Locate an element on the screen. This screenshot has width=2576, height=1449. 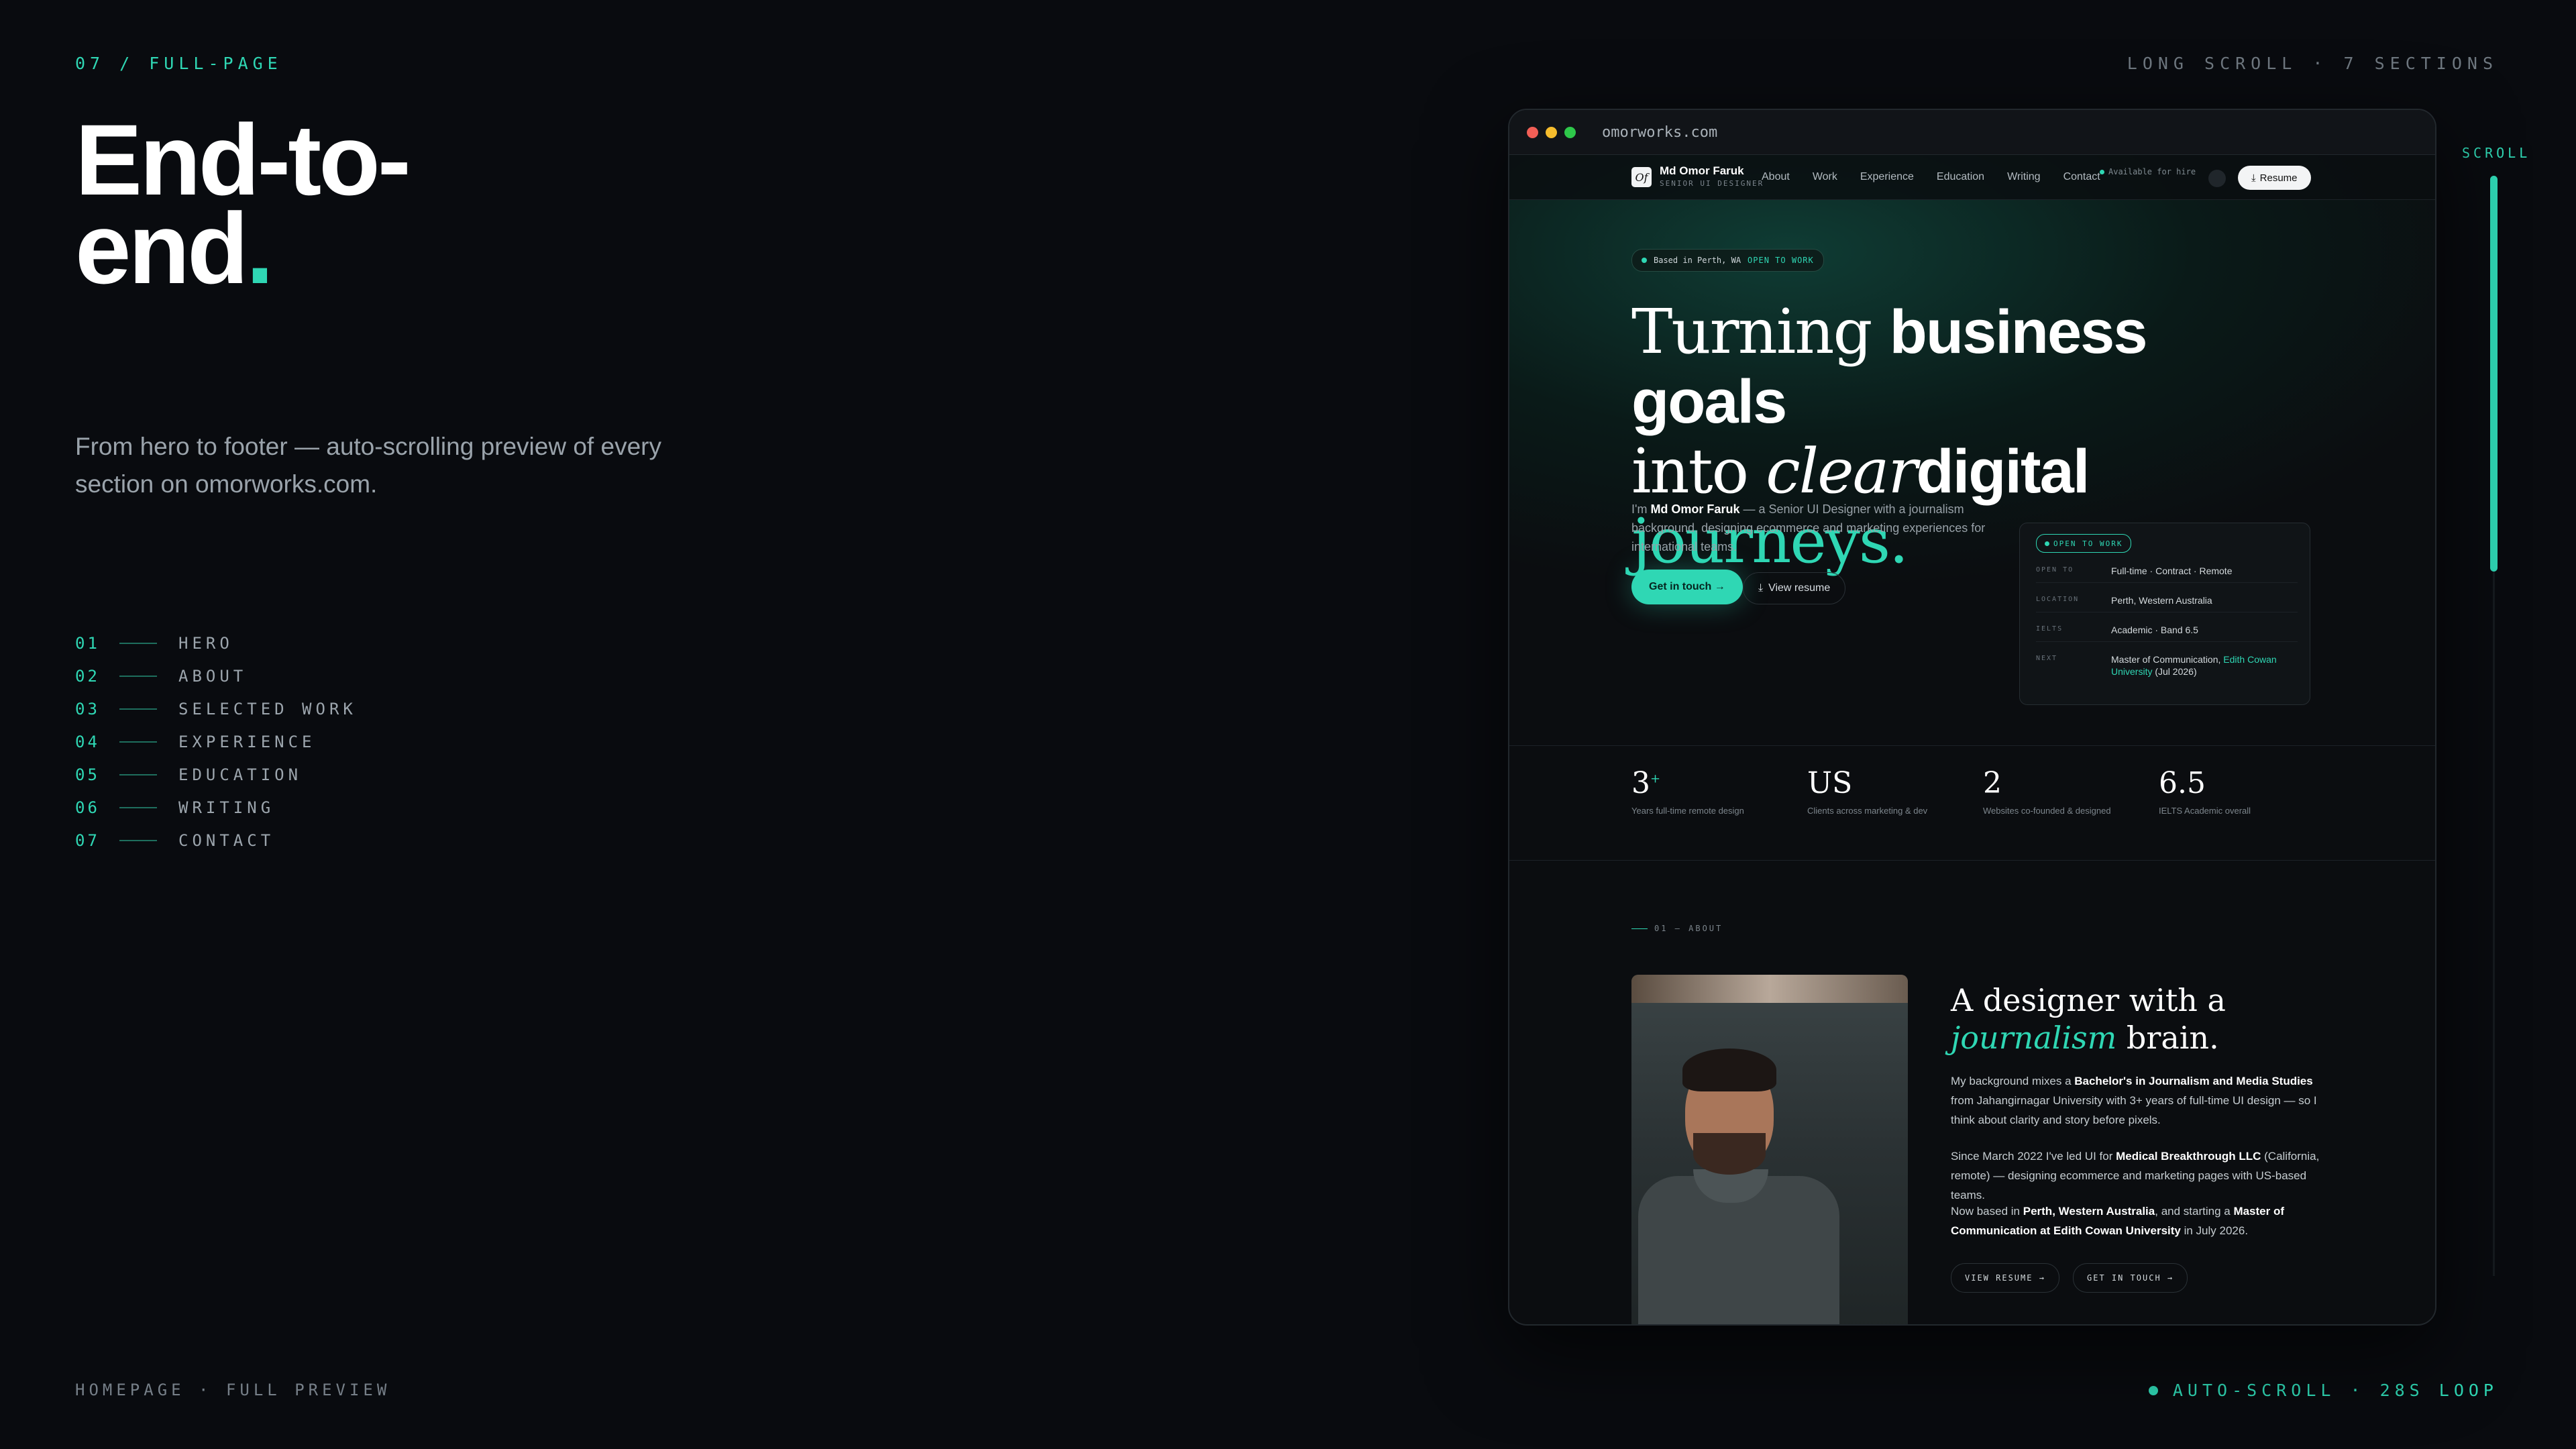
stat-suffix: + is located at coordinates (1655, 778).